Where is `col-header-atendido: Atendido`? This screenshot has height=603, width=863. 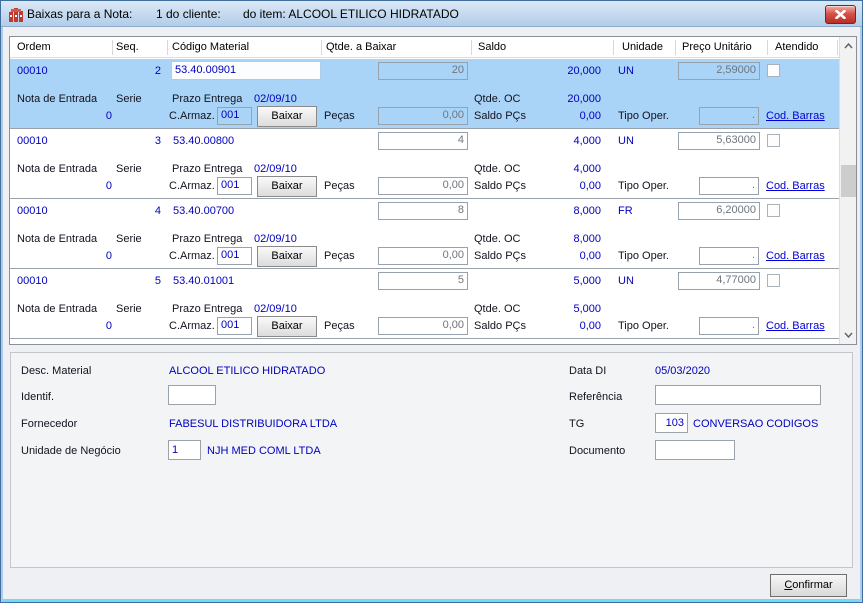 col-header-atendido: Atendido is located at coordinates (797, 47).